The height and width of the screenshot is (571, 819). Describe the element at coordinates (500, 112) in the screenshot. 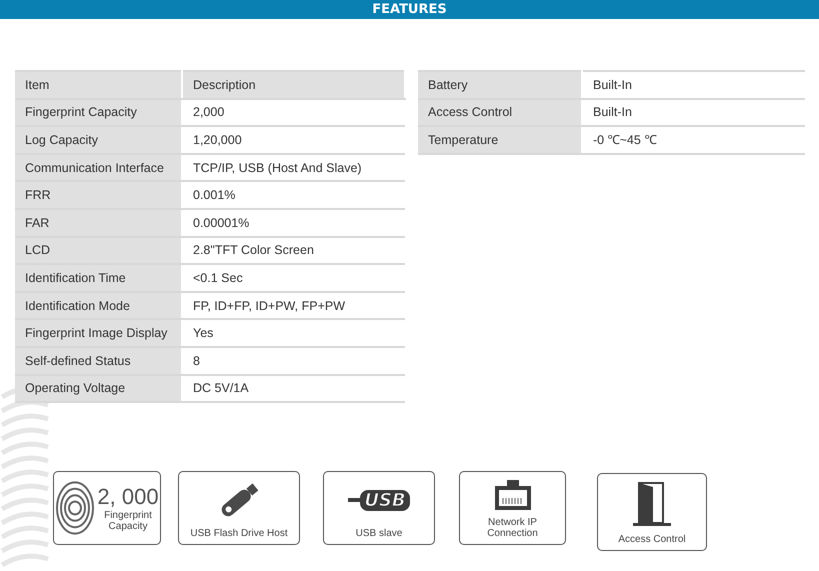

I see `spec-name: Access Control` at that location.